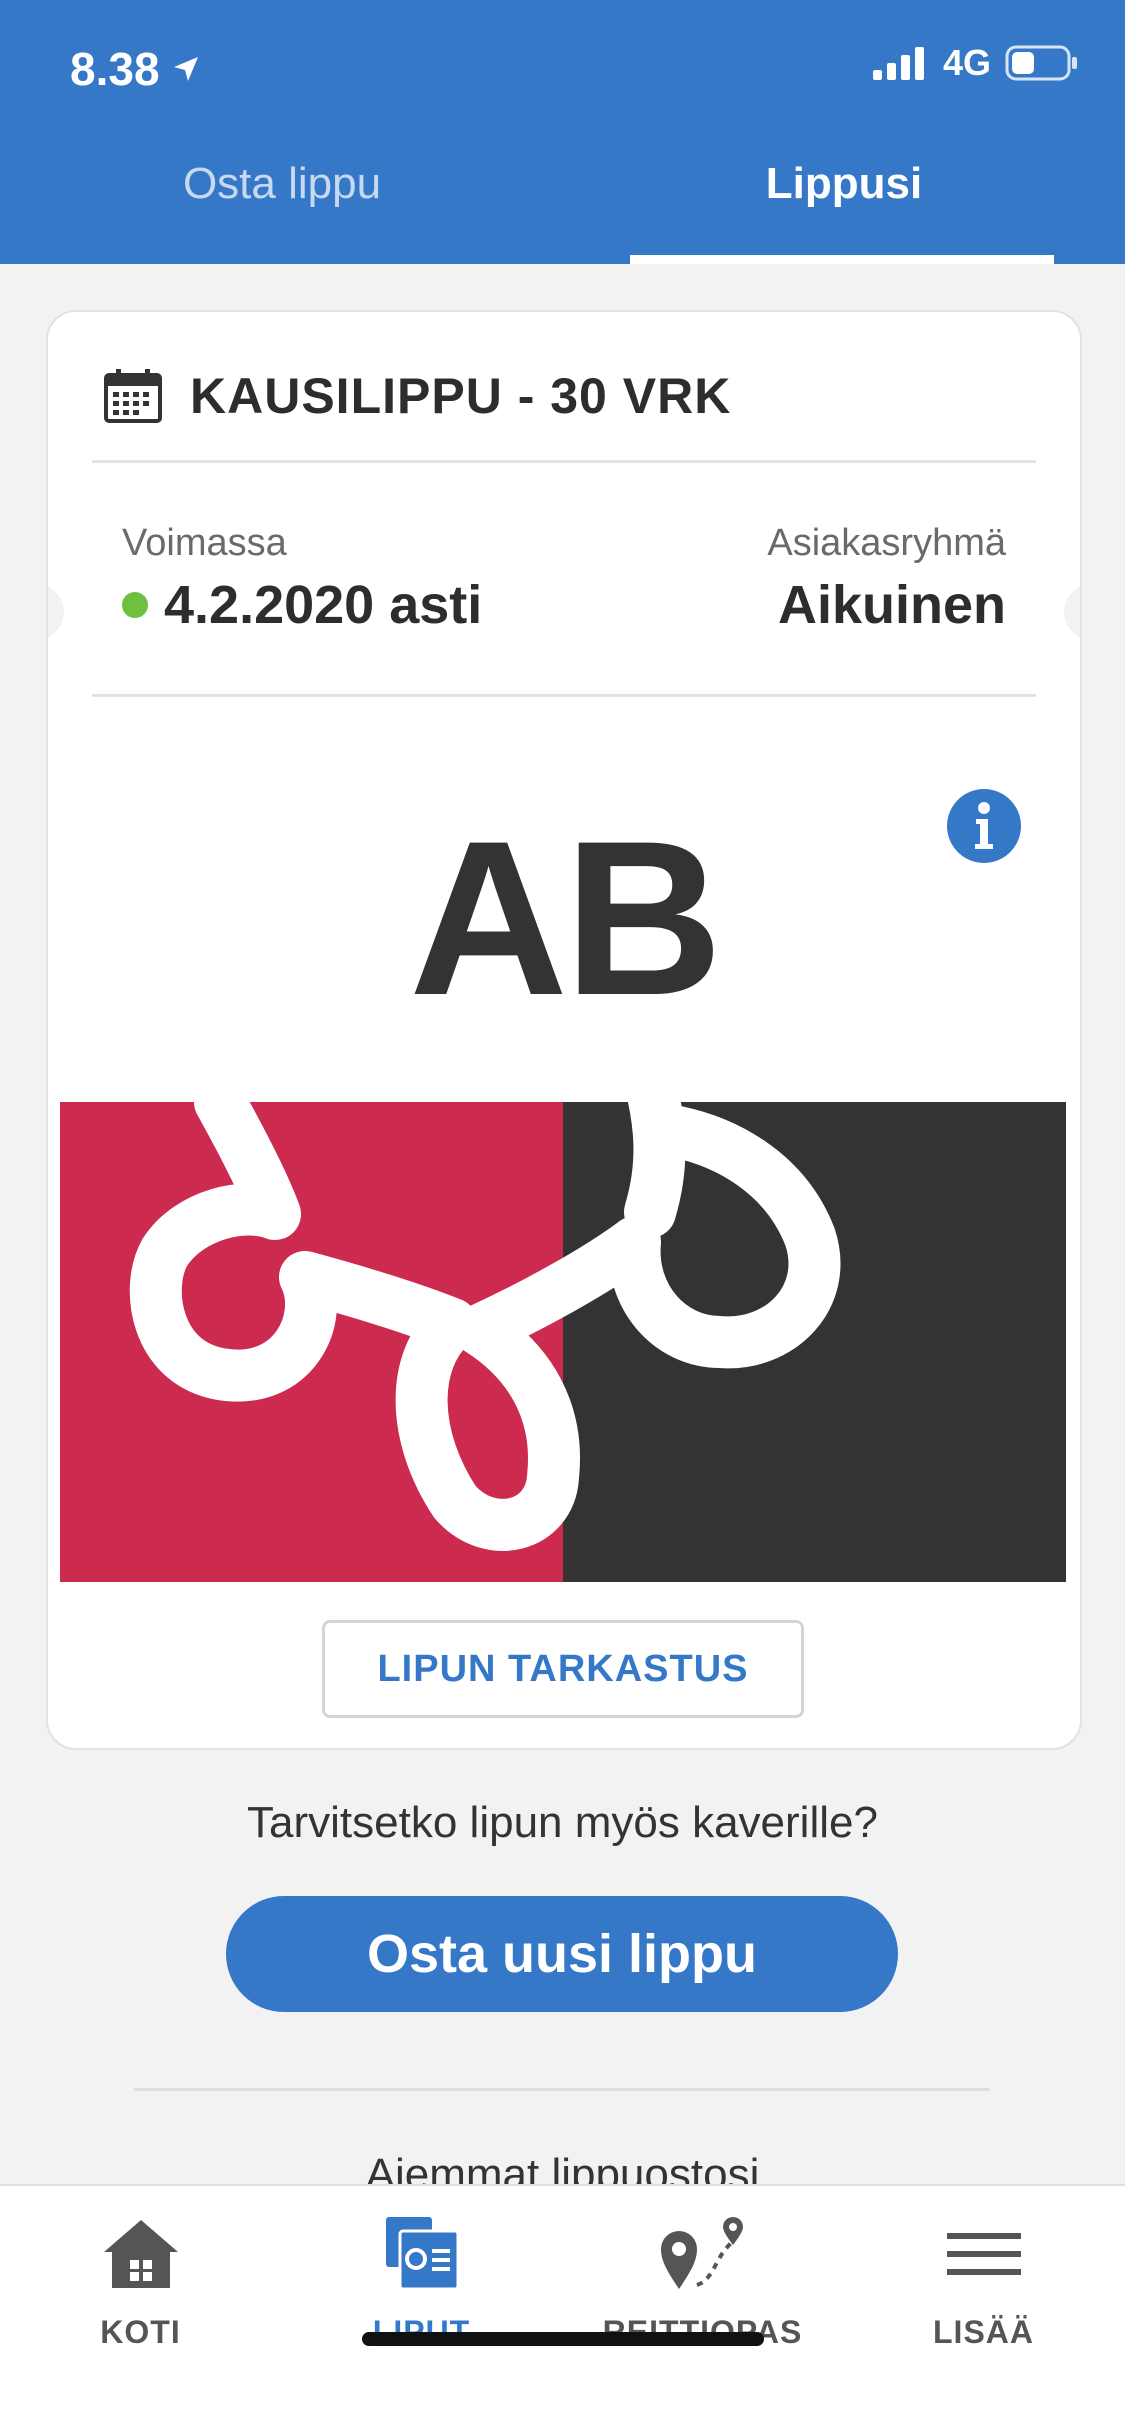 This screenshot has height=2436, width=1125. Describe the element at coordinates (891, 605) in the screenshot. I see `customer-group-value: Aikuinen` at that location.